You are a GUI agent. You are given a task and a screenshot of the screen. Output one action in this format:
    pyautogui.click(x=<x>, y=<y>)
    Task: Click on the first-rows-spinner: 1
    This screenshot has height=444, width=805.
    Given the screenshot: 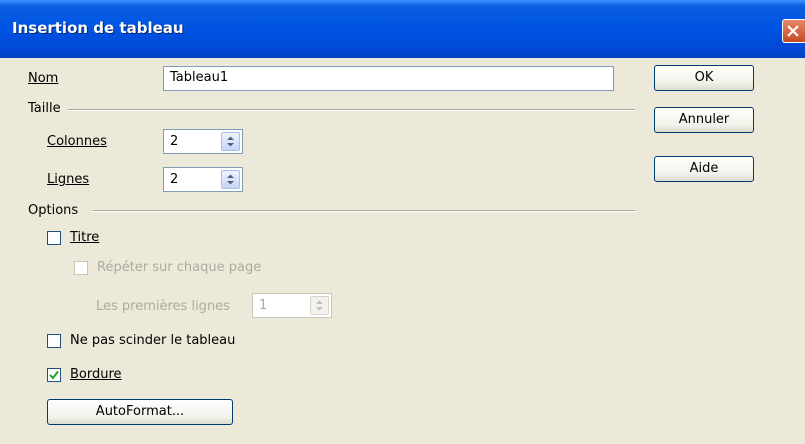 What is the action you would take?
    pyautogui.click(x=292, y=305)
    